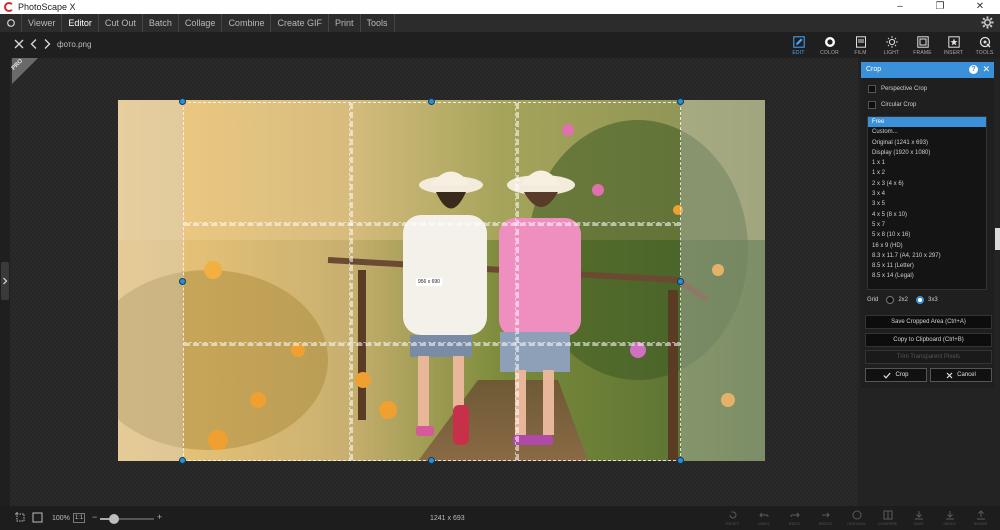 The image size is (1000, 530). What do you see at coordinates (927, 225) in the screenshot?
I see `ratio-item-5x7: 5 x 7` at bounding box center [927, 225].